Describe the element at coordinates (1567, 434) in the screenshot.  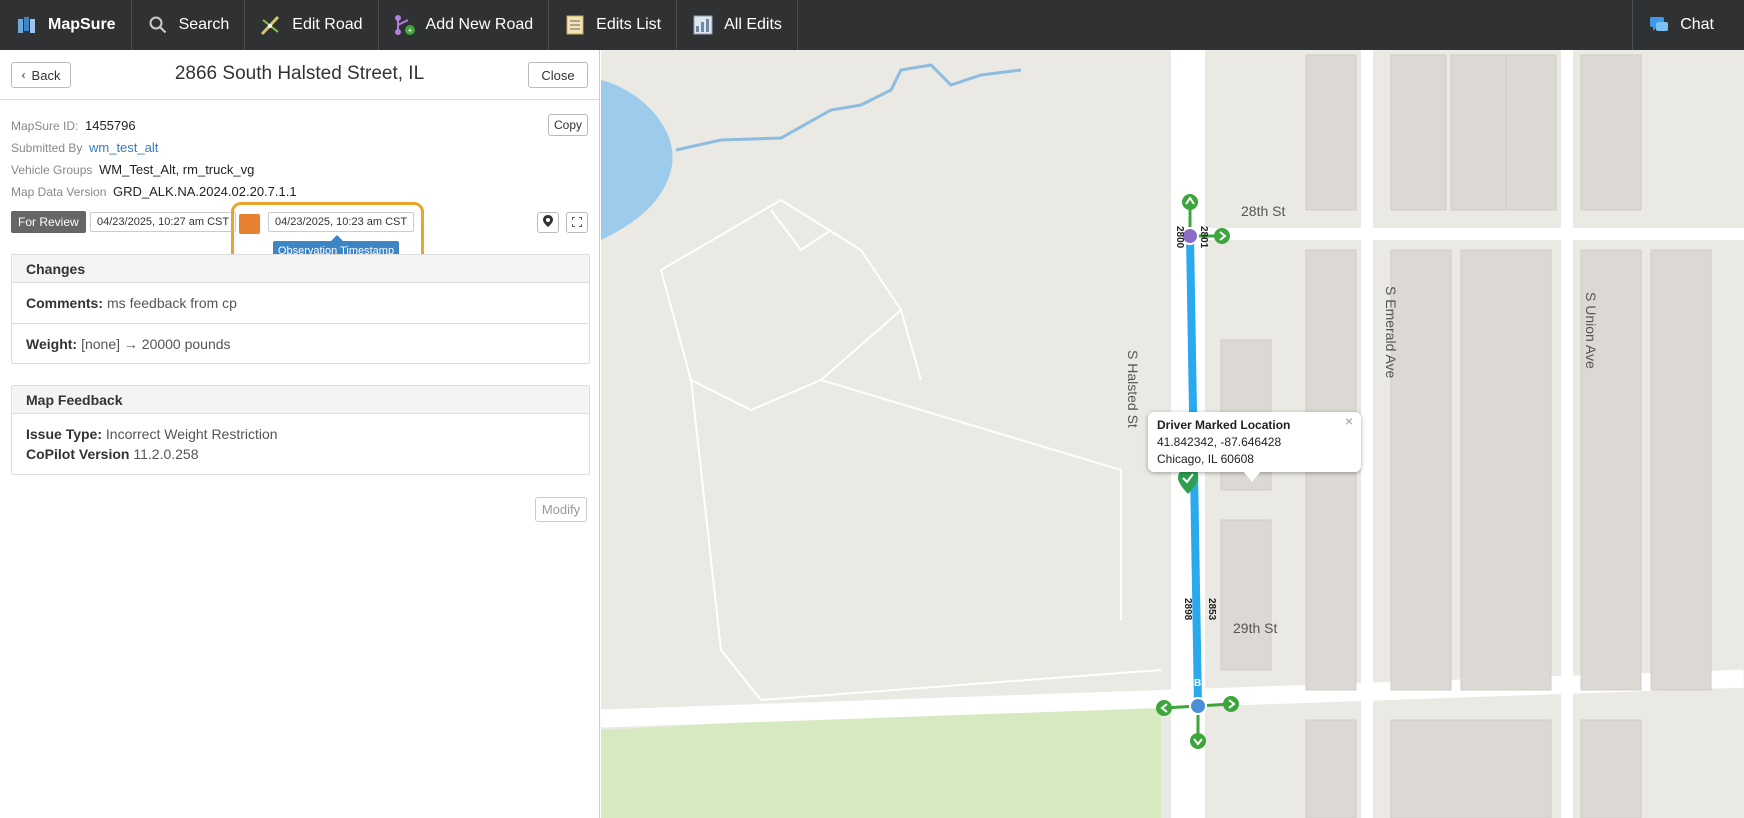
I see `union-road` at that location.